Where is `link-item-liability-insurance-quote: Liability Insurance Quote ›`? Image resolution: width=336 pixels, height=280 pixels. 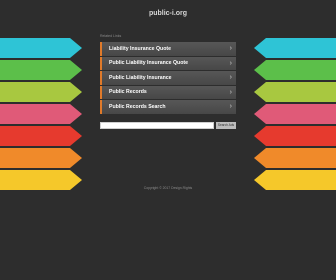
link-item-liability-insurance-quote: Liability Insurance Quote › is located at coordinates (168, 49).